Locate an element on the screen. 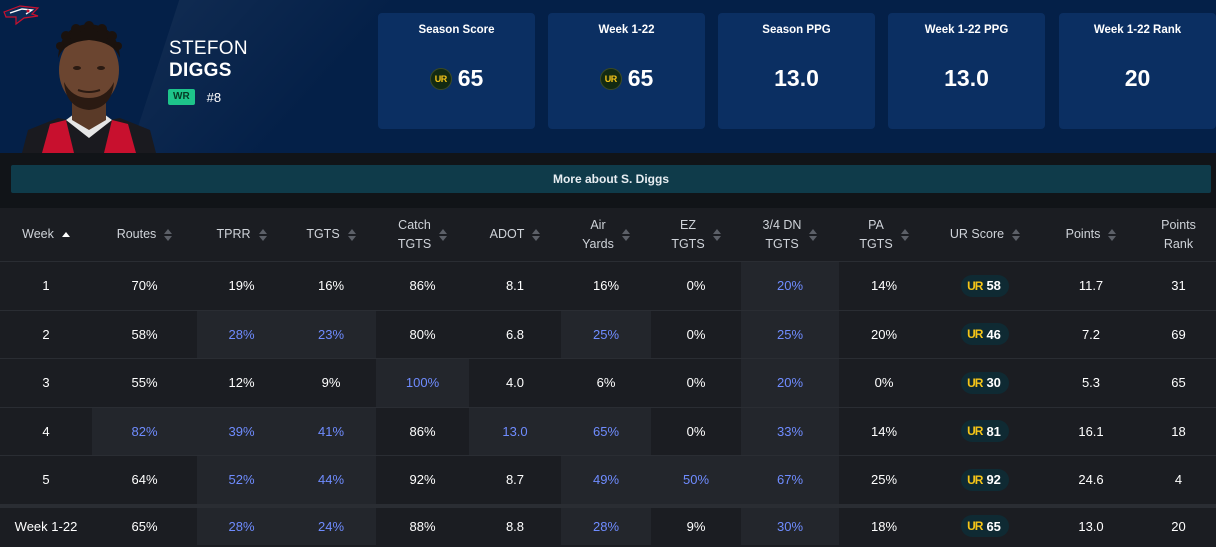 This screenshot has width=1216, height=547. more-about-button: More about S. Diggs is located at coordinates (611, 179).